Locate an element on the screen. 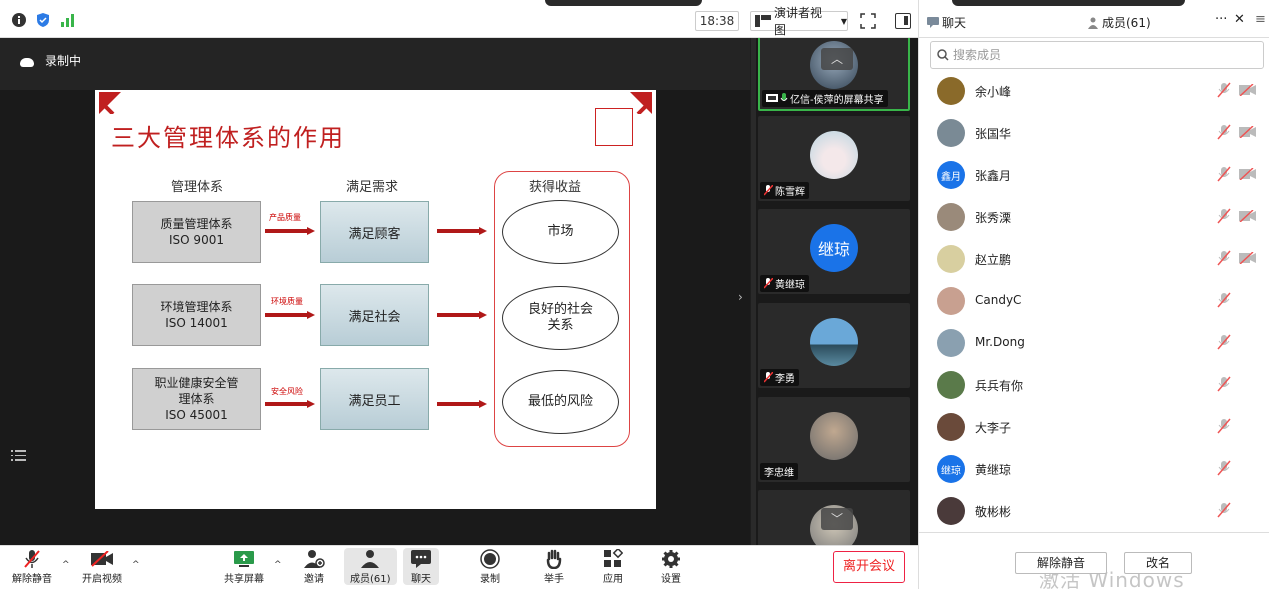 This screenshot has width=1269, height=589. rename-button: 改名 is located at coordinates (1158, 563).